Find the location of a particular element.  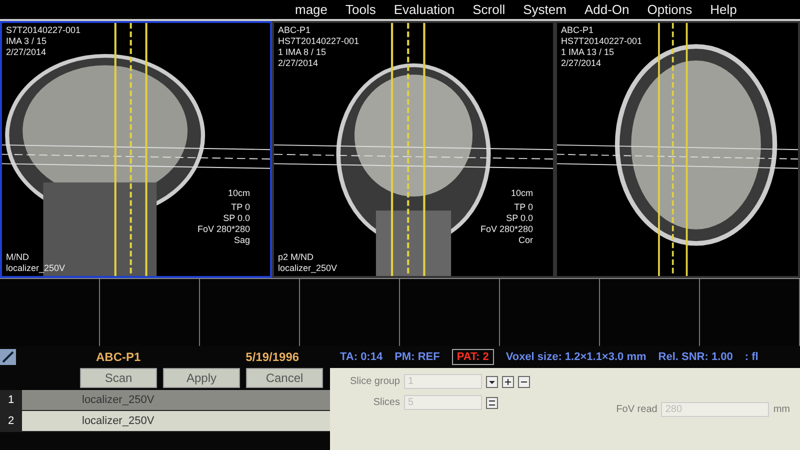

protocol-row: 2 localizer_250V is located at coordinates (165, 421).